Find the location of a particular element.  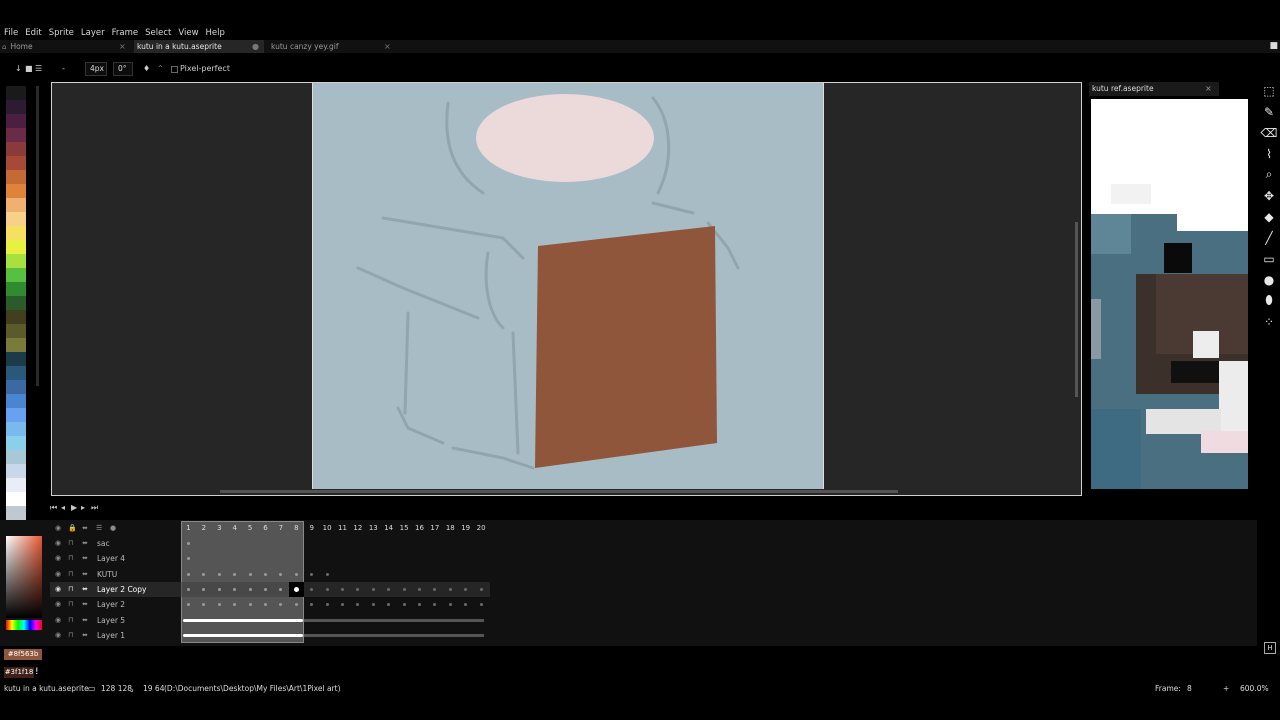

tab-kutu-canzy: kutu canzy yey.gif × is located at coordinates (333, 46).